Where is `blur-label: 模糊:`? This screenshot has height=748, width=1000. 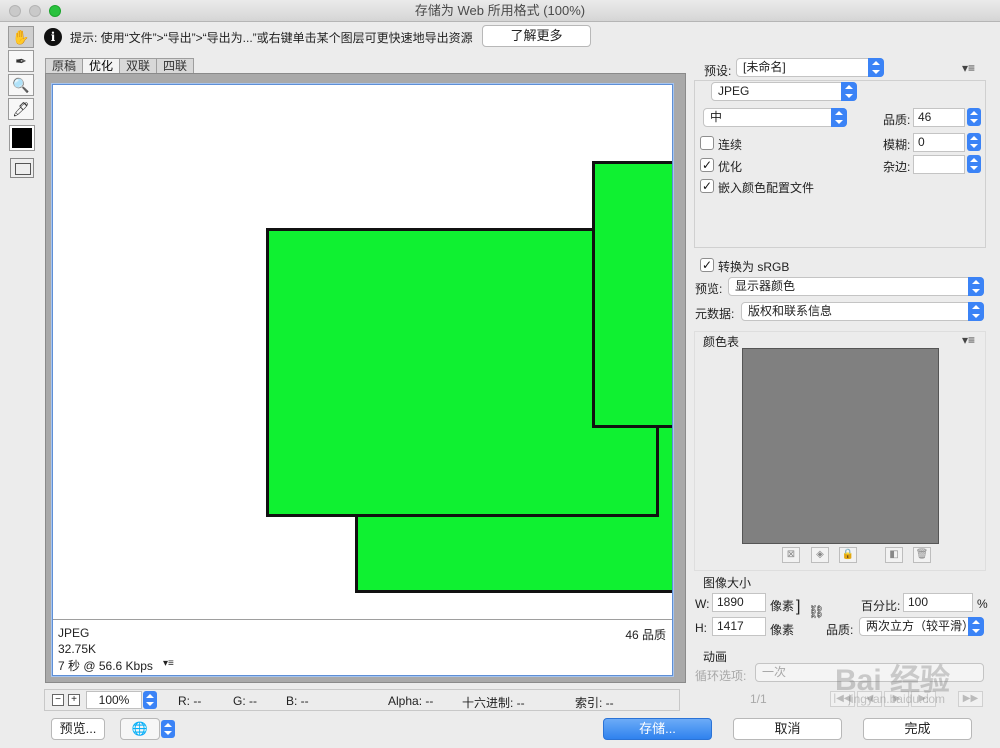 blur-label: 模糊: is located at coordinates (897, 145).